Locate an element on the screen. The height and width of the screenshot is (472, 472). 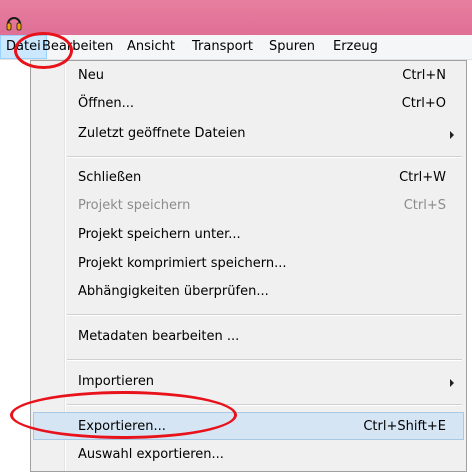
menu-item-label: Projekt speichern is located at coordinates (134, 205).